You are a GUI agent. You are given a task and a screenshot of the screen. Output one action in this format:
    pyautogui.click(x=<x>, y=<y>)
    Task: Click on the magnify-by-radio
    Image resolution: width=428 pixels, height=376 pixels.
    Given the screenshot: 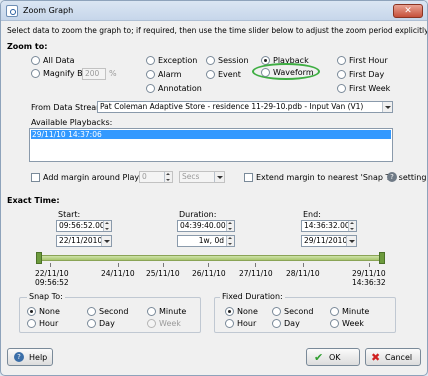 What is the action you would take?
    pyautogui.click(x=35, y=73)
    